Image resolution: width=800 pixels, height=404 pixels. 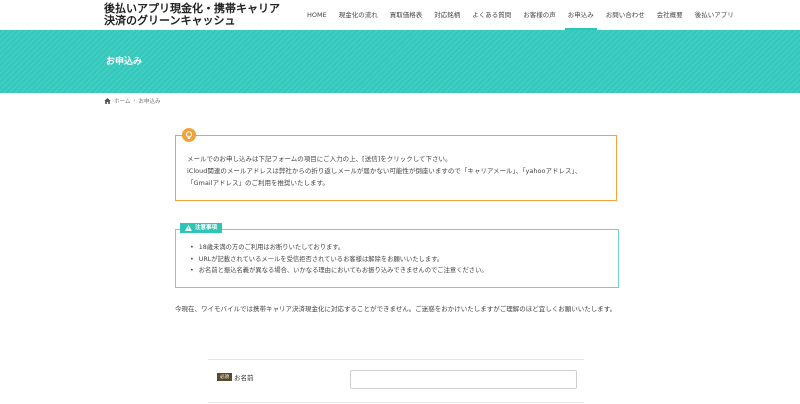 I want to click on site-title: 後払いアプリ現金化・携帯キャリア 決済のグリーンキャッシュ, so click(x=192, y=15).